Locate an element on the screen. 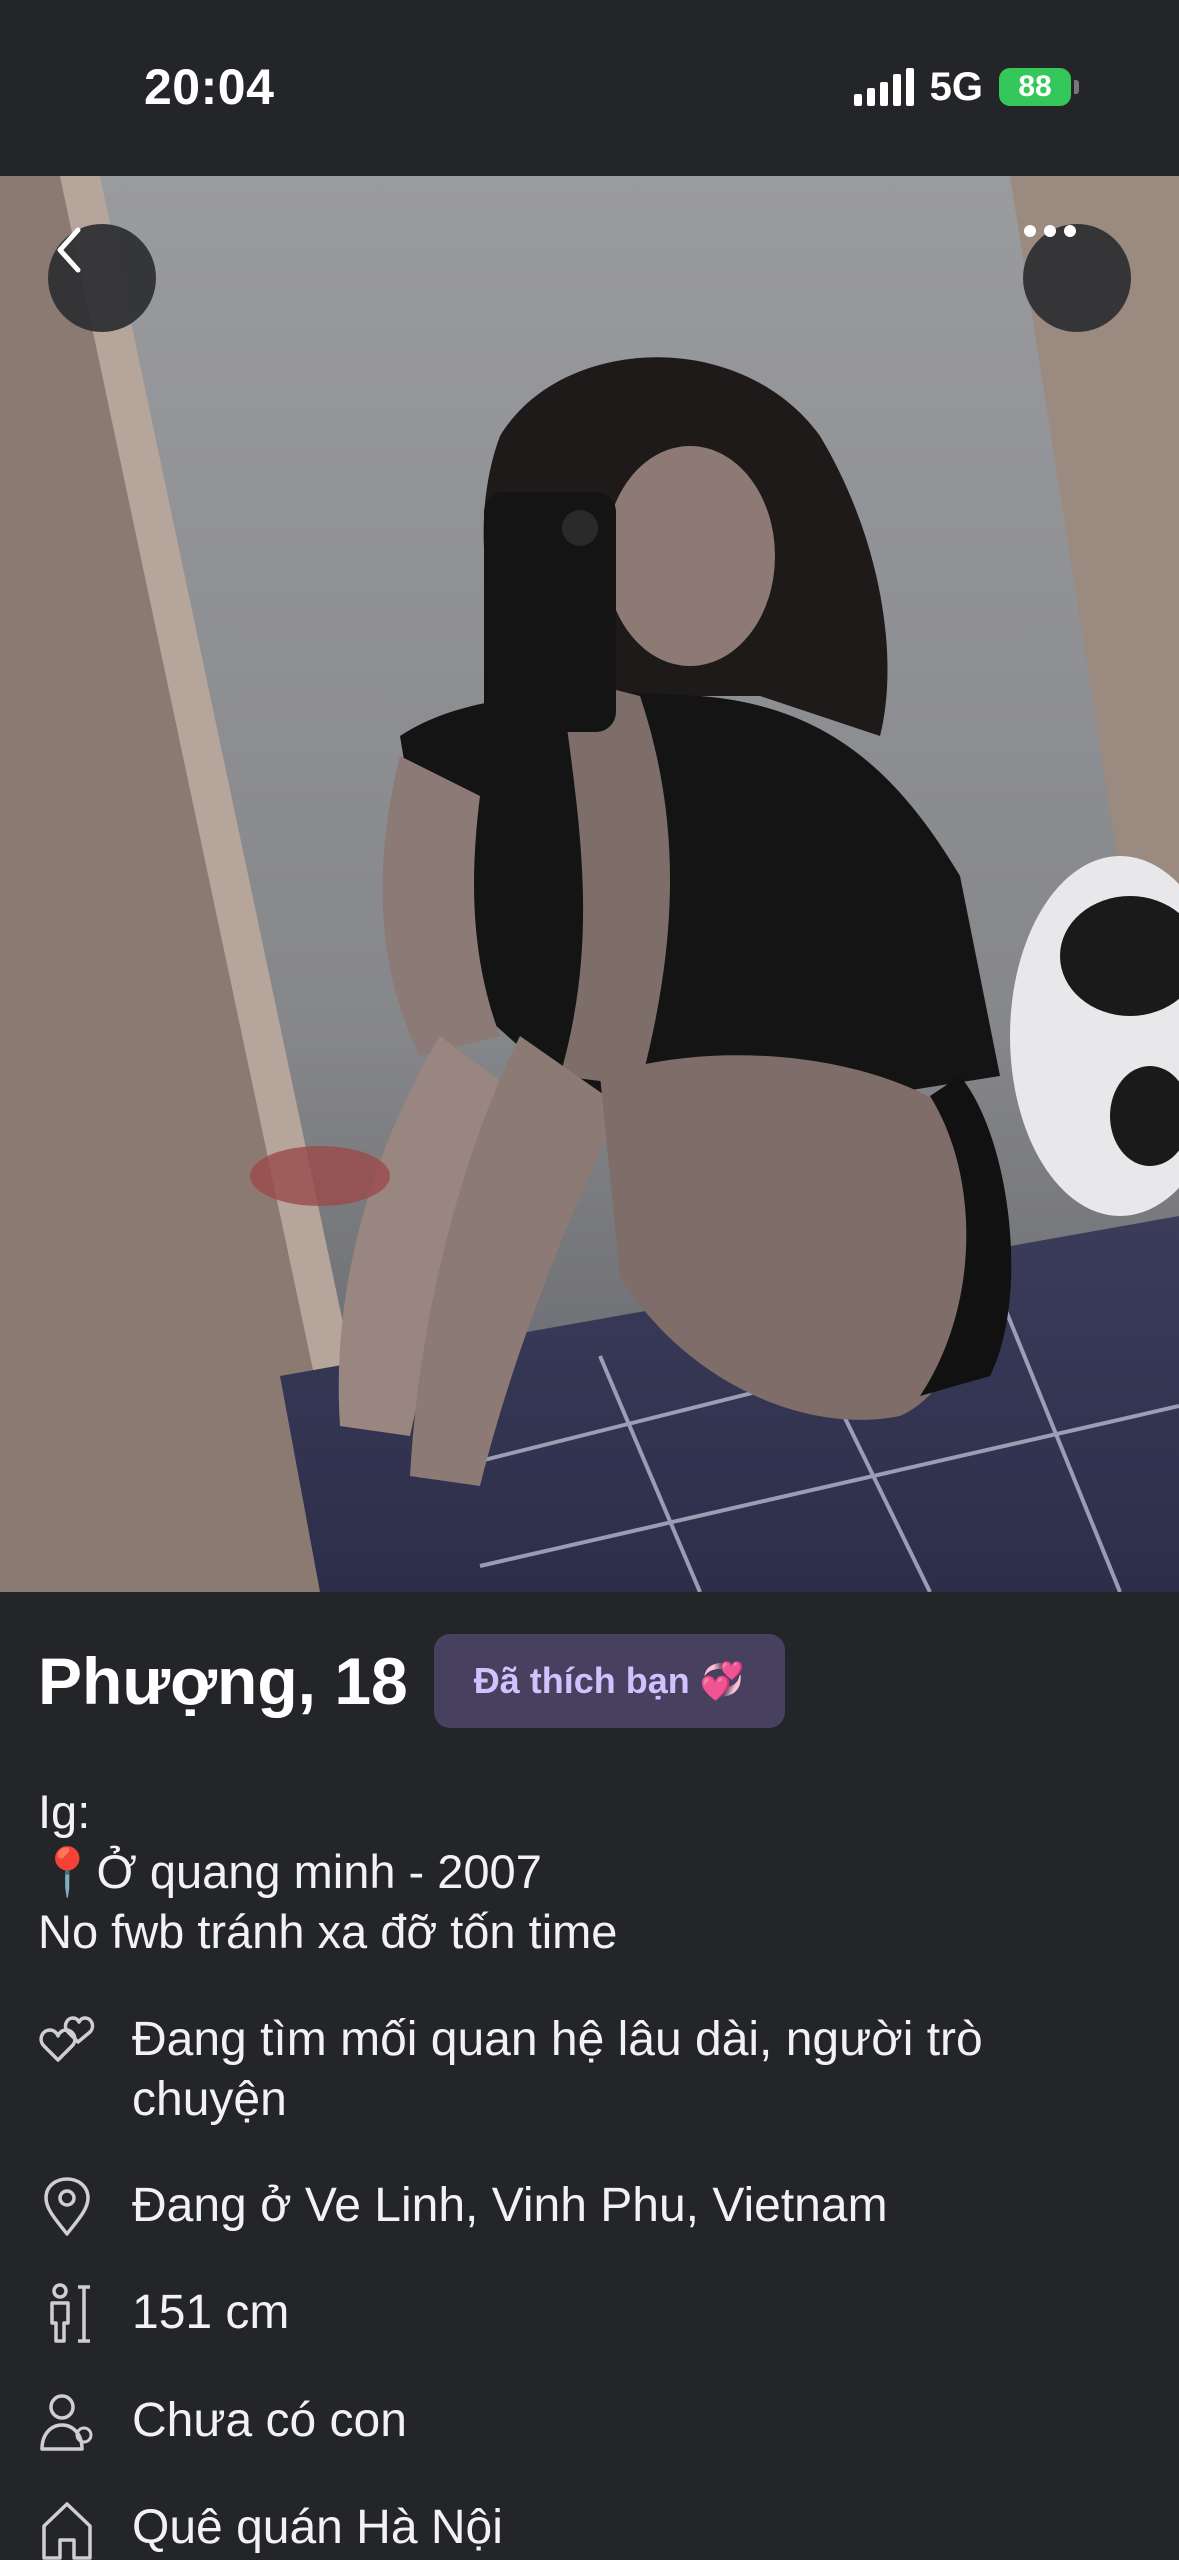 The height and width of the screenshot is (2560, 1179). liked-you-badge: Đã thích bạn 💞 is located at coordinates (609, 1681).